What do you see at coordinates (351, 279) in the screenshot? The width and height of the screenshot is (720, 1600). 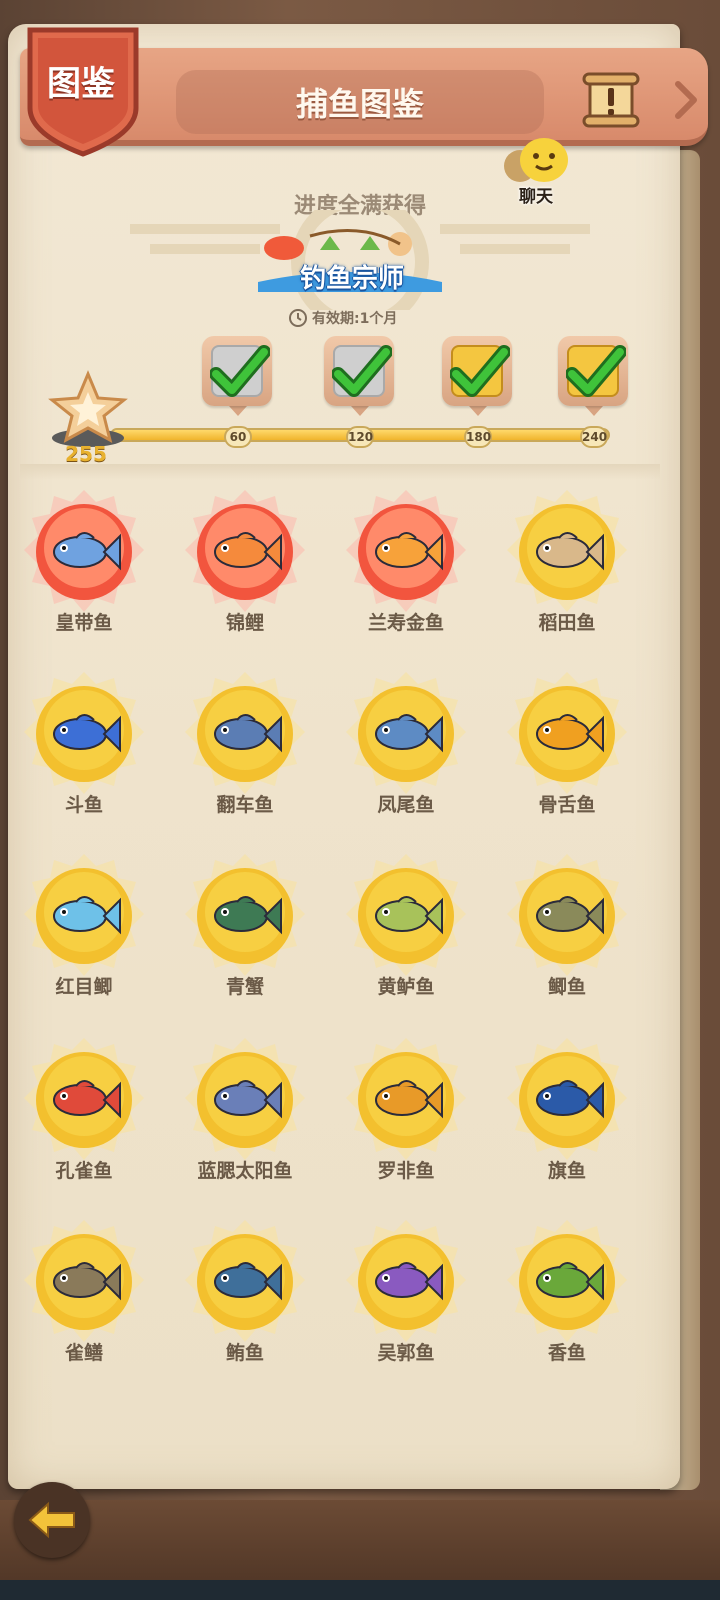 I see `reward-title: 钓鱼宗师` at bounding box center [351, 279].